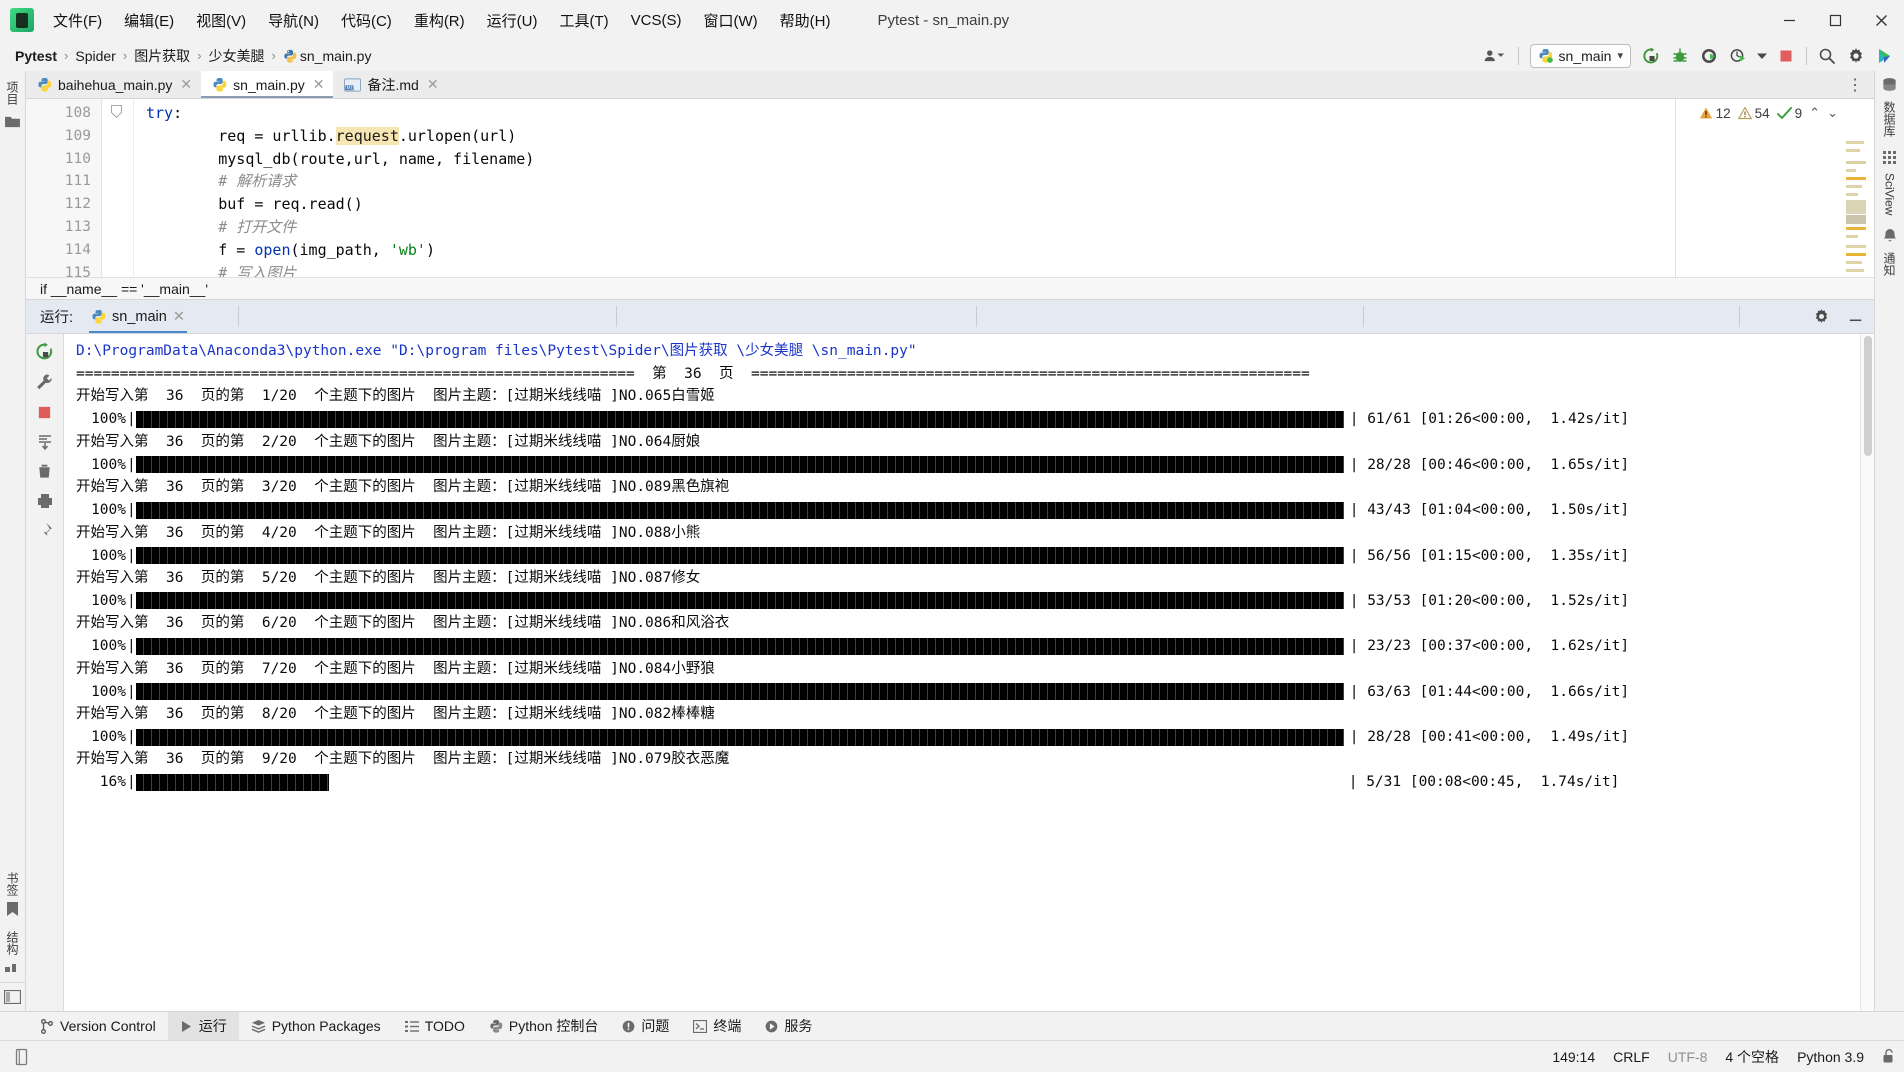 Image resolution: width=1904 pixels, height=1072 pixels. Describe the element at coordinates (439, 20) in the screenshot. I see `menu-refactor: 重构(R)` at that location.